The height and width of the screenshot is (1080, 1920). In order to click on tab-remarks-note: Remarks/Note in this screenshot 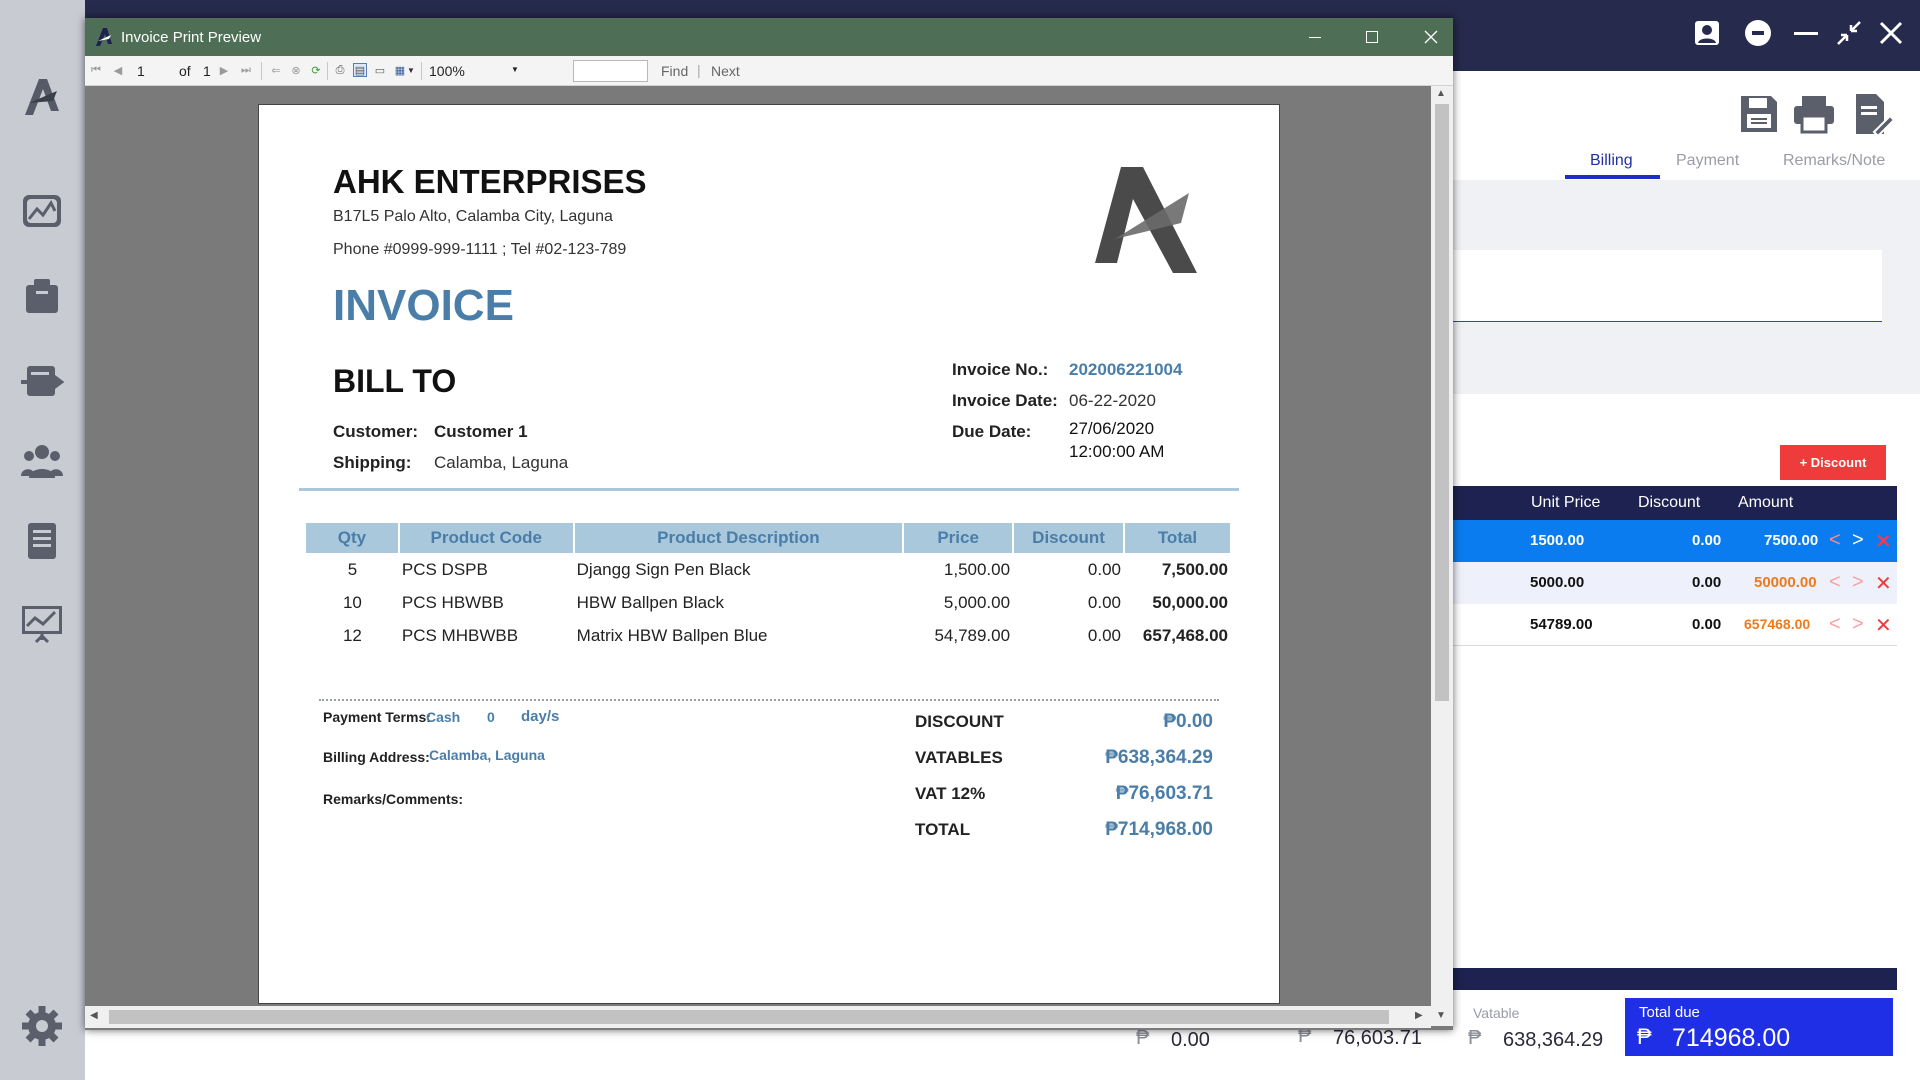, I will do `click(1834, 161)`.